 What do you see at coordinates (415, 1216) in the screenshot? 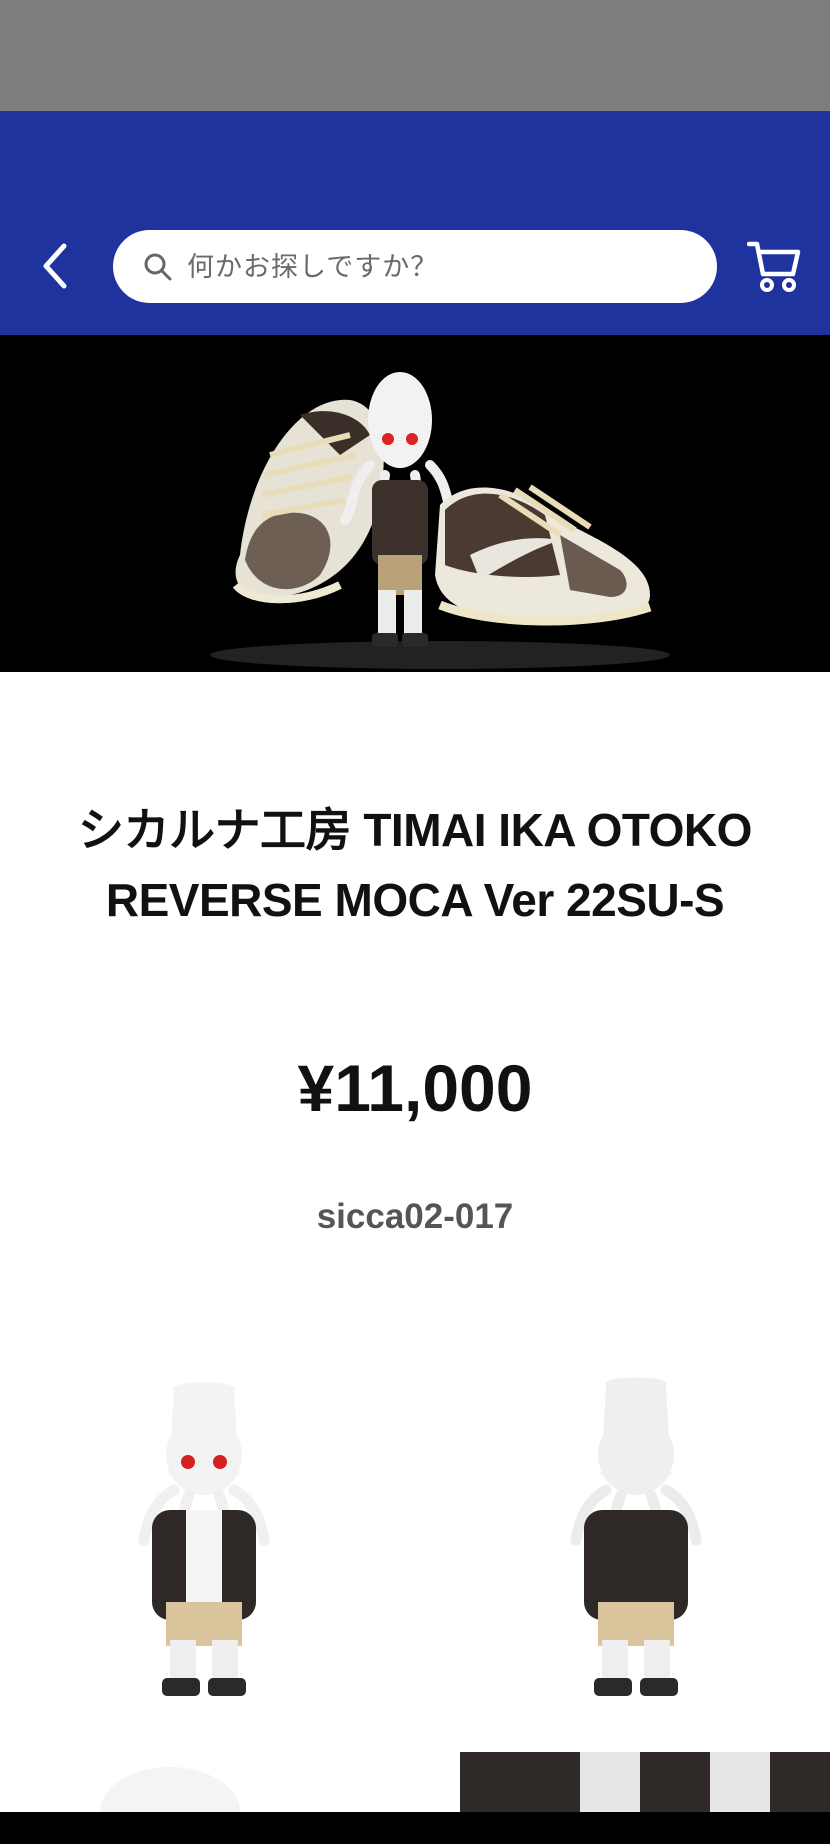
I see `product-sku: sicca02-017` at bounding box center [415, 1216].